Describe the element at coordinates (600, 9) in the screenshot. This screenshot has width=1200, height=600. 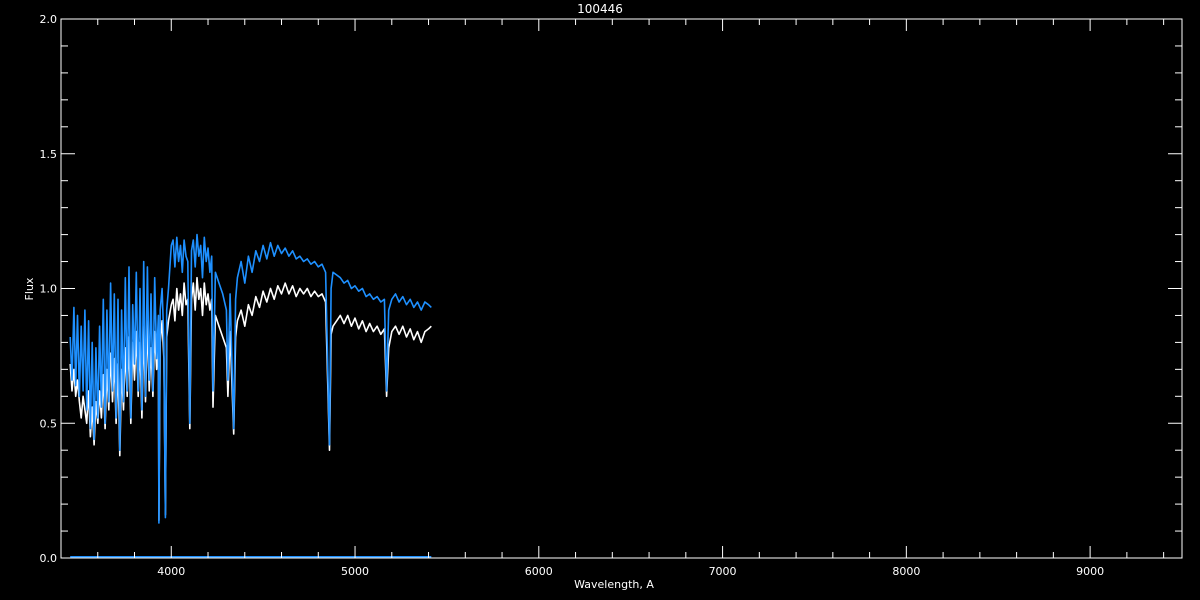
I see `chart-title: 100446` at that location.